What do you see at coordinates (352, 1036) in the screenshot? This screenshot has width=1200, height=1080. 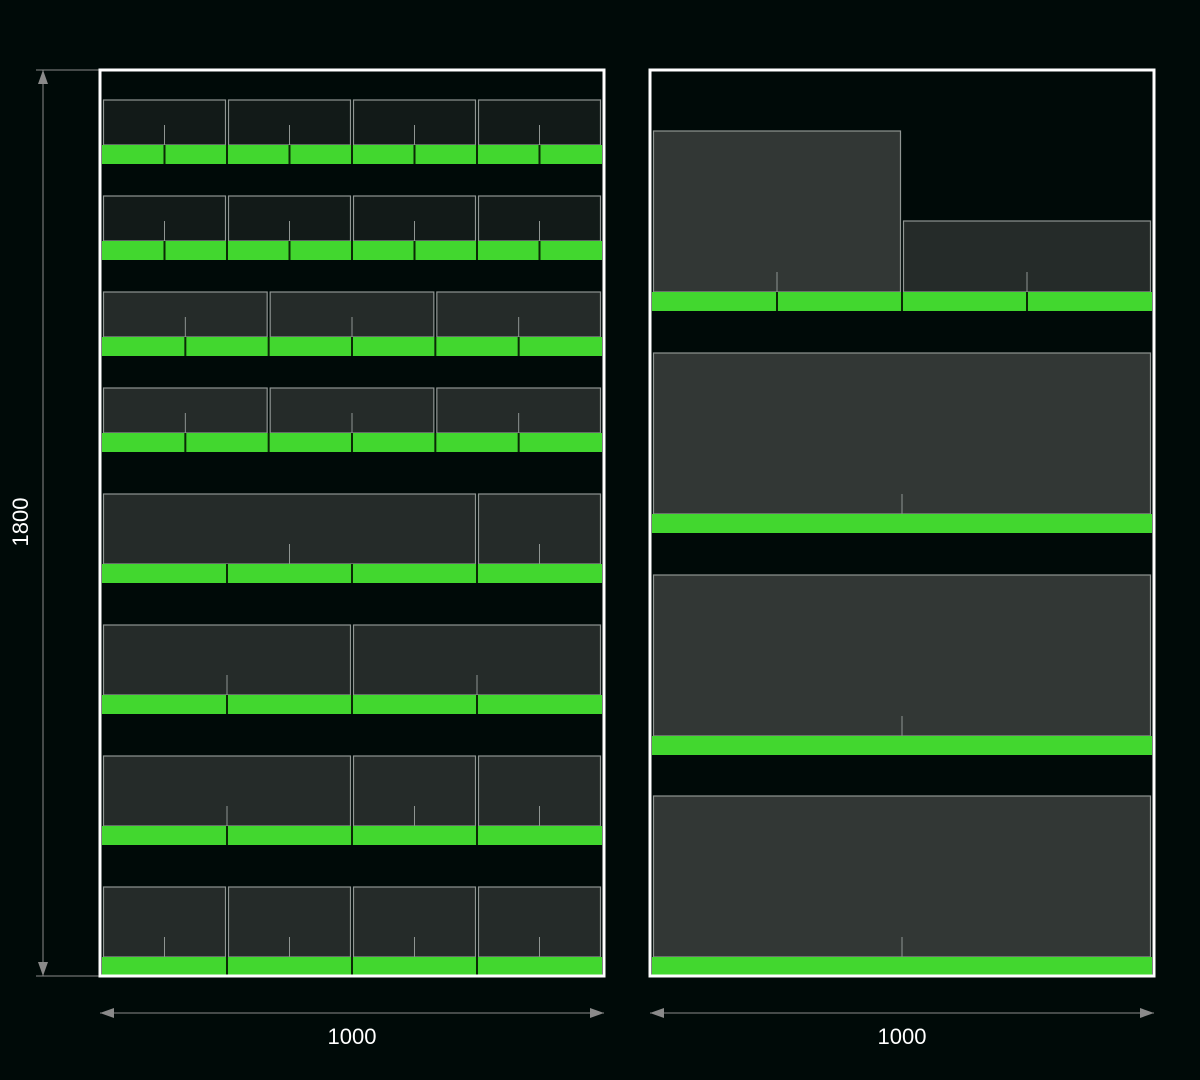 I see `left-width-label: 1000` at bounding box center [352, 1036].